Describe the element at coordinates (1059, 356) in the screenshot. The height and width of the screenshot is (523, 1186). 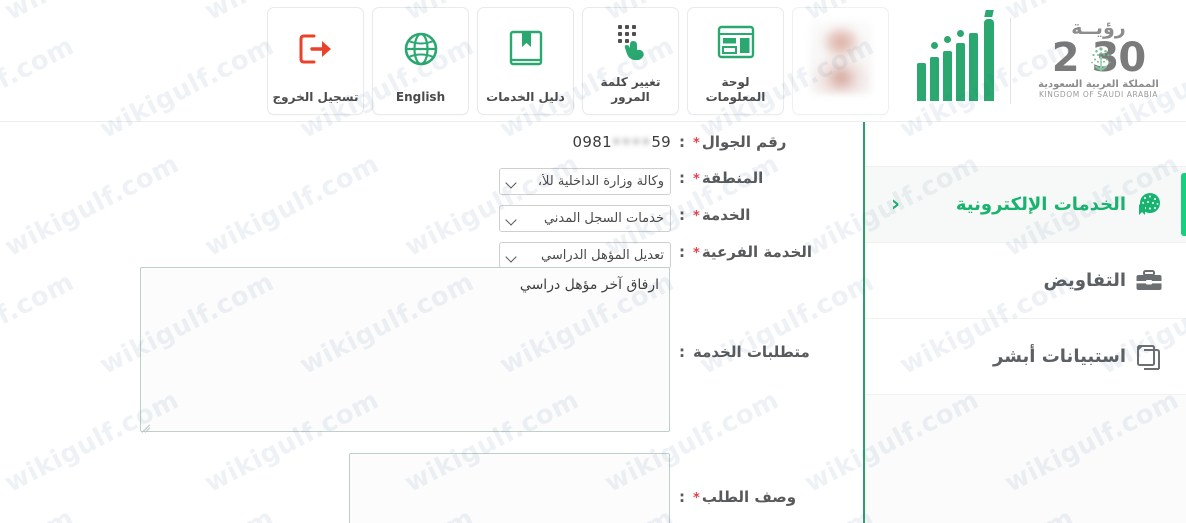
I see `sidebar-item-label: استبيانات أبشر` at that location.